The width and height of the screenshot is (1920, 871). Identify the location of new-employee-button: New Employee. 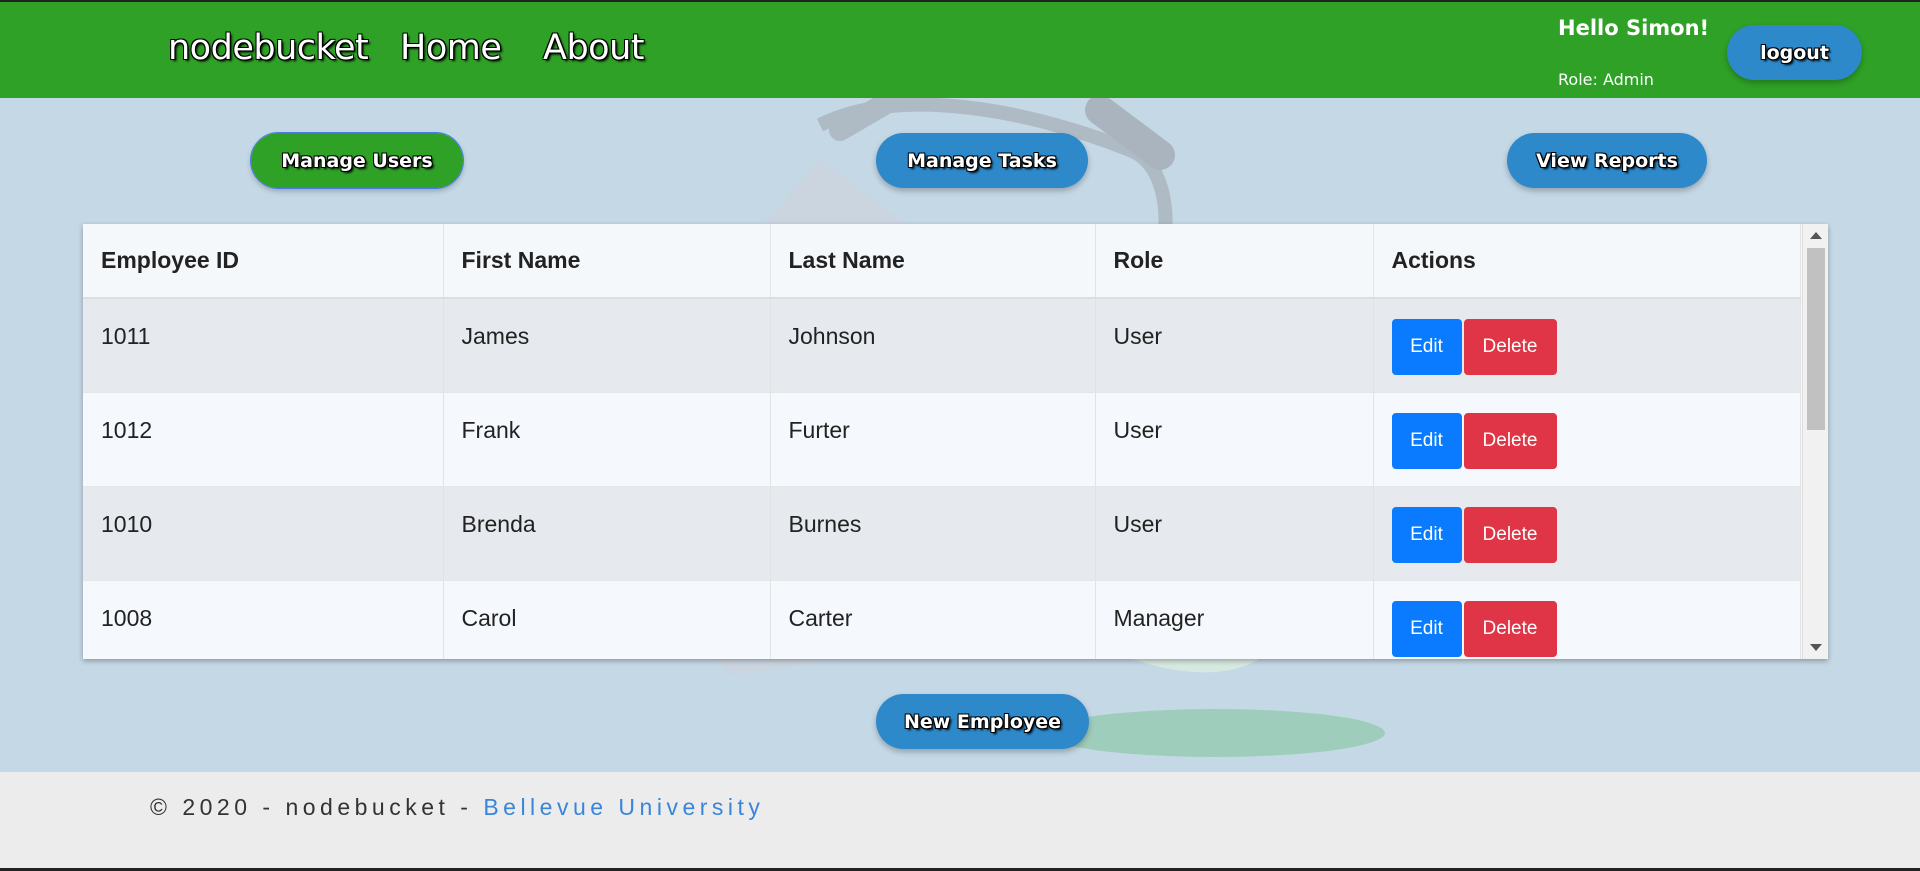
(982, 721).